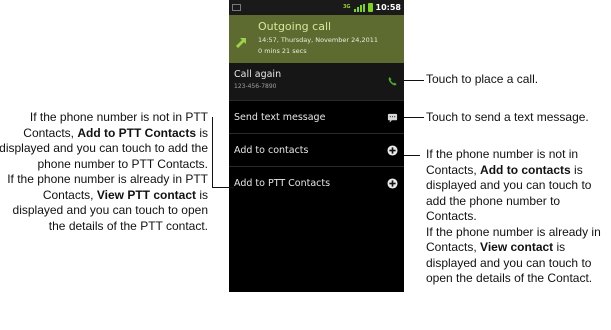  What do you see at coordinates (280, 117) in the screenshot?
I see `send-text-label: Send text message` at bounding box center [280, 117].